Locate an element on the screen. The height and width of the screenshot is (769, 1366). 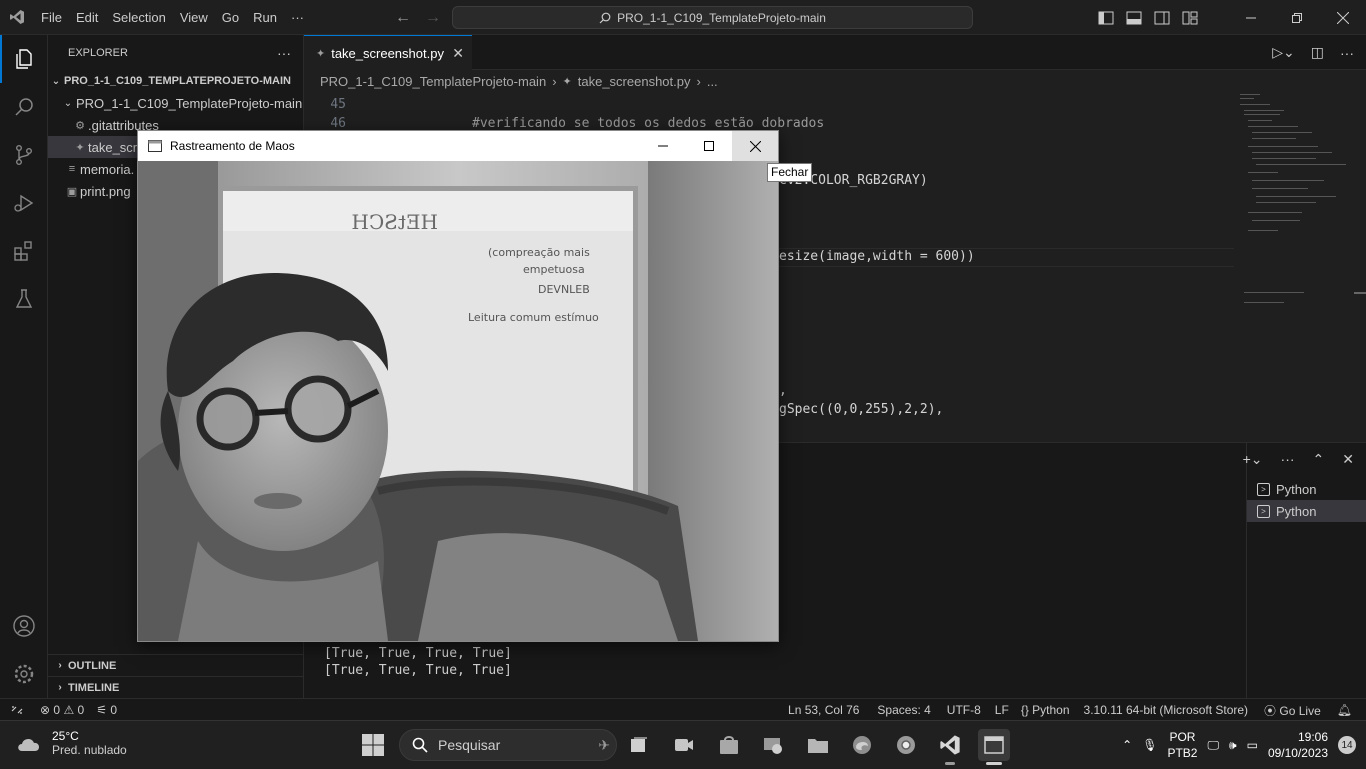
search-view-icon is located at coordinates (24, 107).